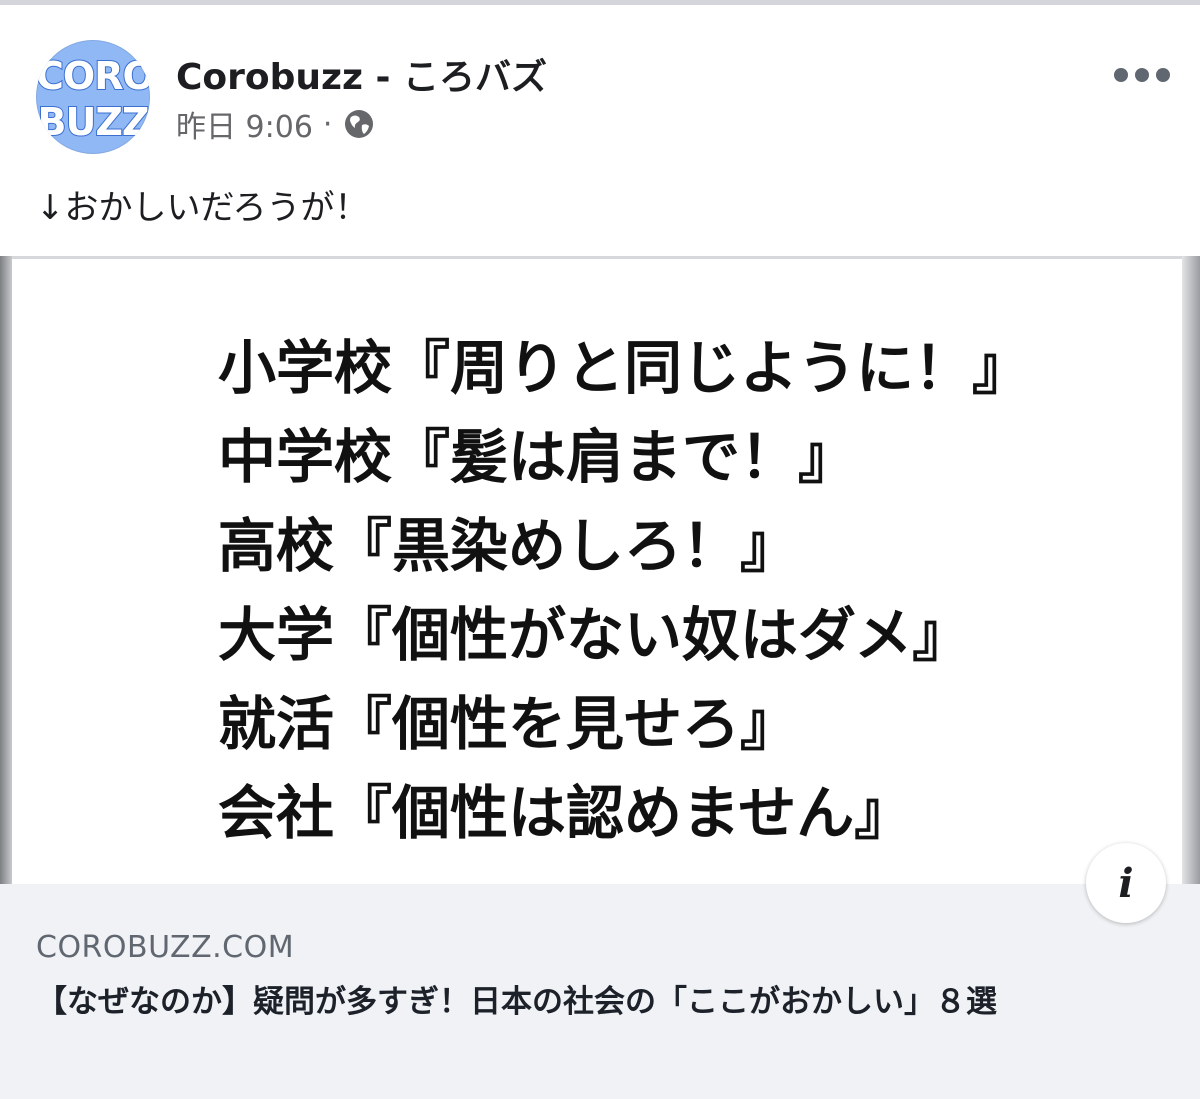  What do you see at coordinates (537, 457) in the screenshot?
I see `image-line-junior-high: 中学校『髪は肩まで！』` at bounding box center [537, 457].